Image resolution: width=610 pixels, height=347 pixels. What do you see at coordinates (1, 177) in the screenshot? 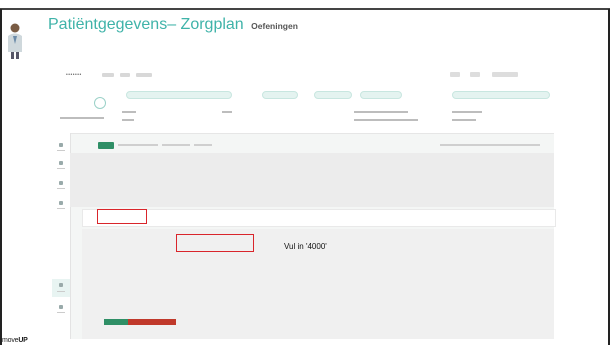
I see `left-border` at bounding box center [1, 177].